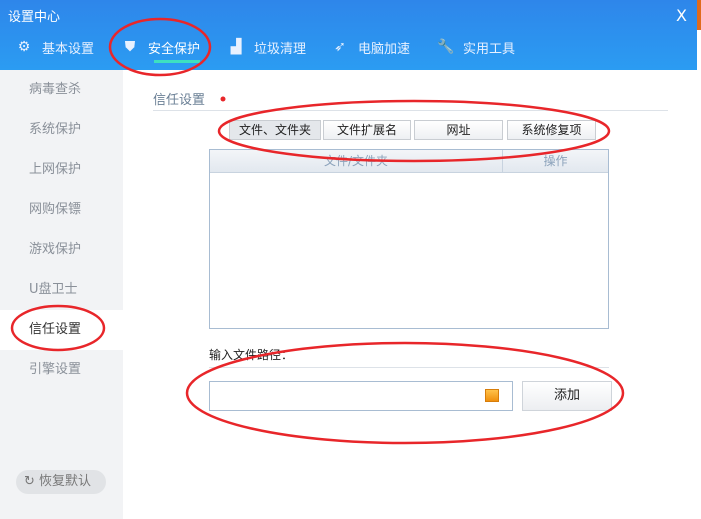 This screenshot has height=519, width=701. I want to click on filter-system-repair-button: 系统修复项, so click(551, 130).